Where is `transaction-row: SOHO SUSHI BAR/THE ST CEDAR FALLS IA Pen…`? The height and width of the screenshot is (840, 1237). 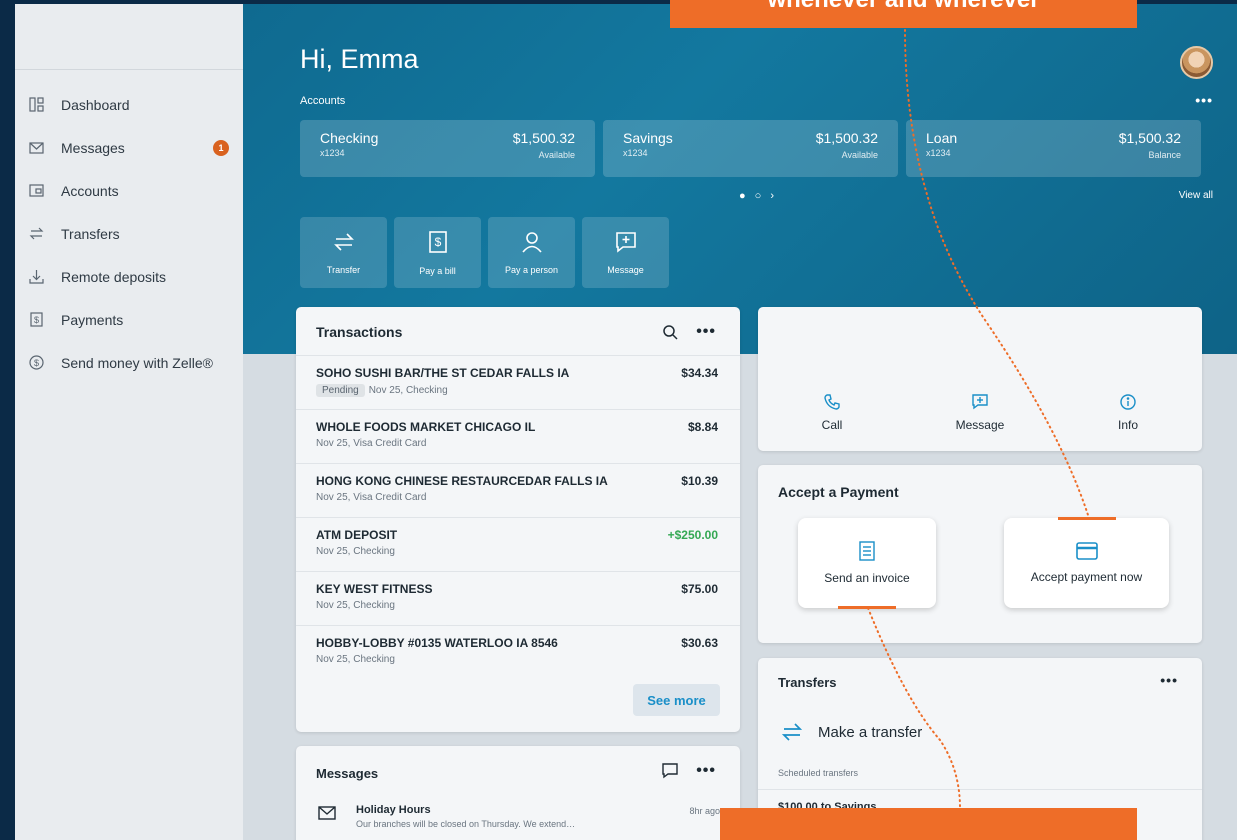
transaction-row: SOHO SUSHI BAR/THE ST CEDAR FALLS IA Pen… is located at coordinates (518, 382).